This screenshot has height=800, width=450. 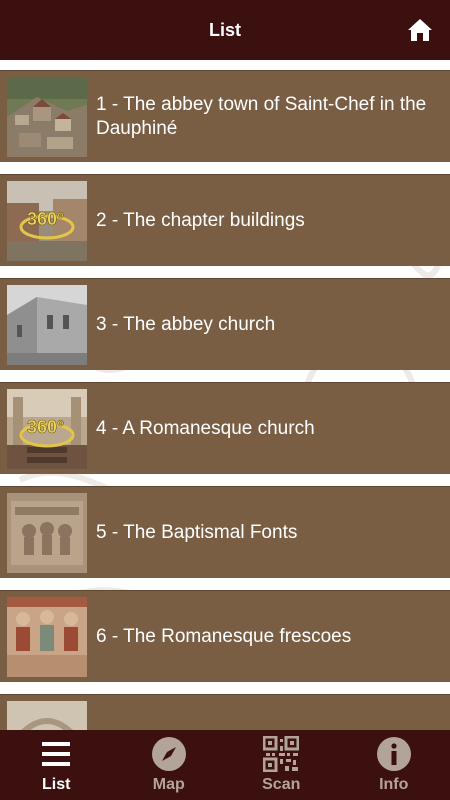 I want to click on page-title: List, so click(x=224, y=29).